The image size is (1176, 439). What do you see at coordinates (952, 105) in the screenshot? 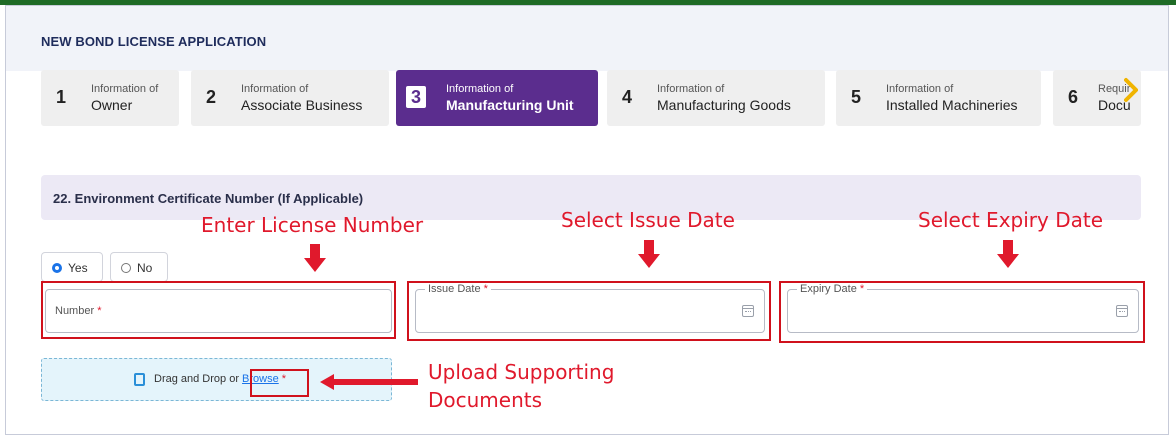
I see `step-label: Installed Machineries` at bounding box center [952, 105].